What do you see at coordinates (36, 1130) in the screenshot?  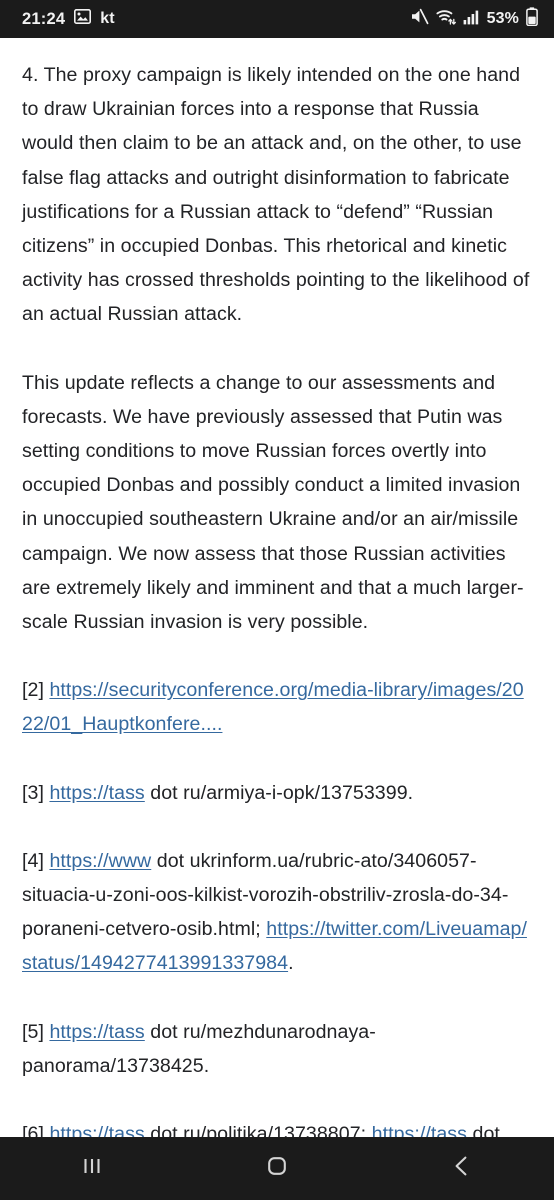 I see `article-text: [6]` at bounding box center [36, 1130].